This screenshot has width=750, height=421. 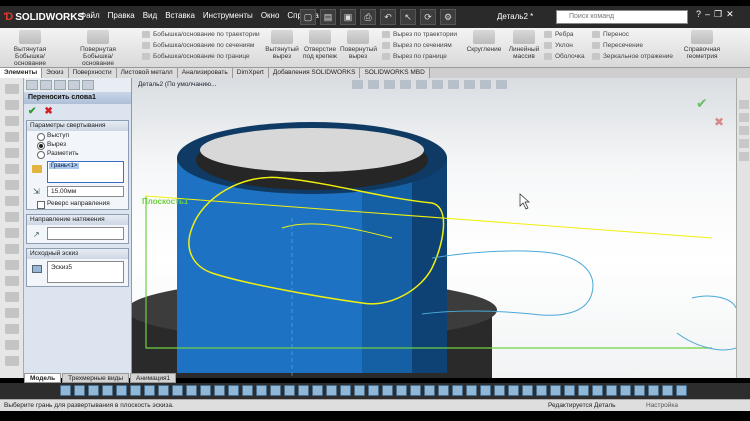 What do you see at coordinates (205, 73) in the screenshot?
I see `tab-evaluate: Анализировать` at bounding box center [205, 73].